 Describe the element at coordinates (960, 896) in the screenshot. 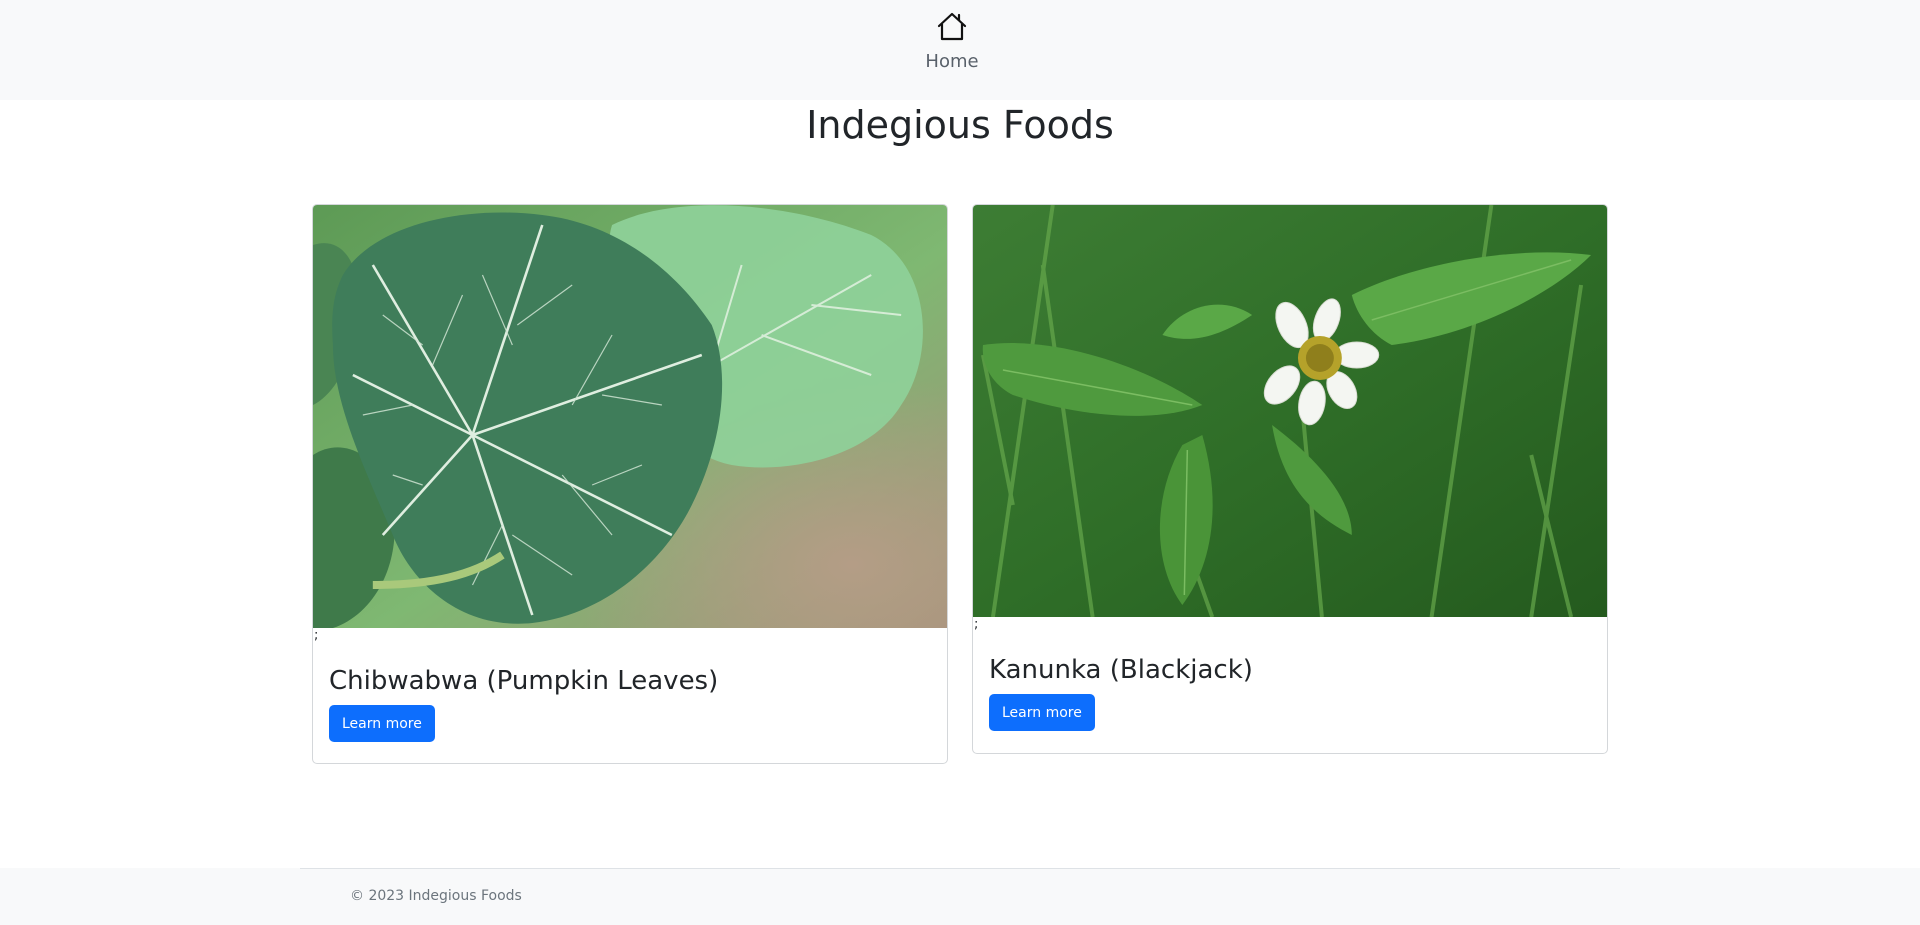

I see `footer: © 2023 Indegious Foods` at that location.